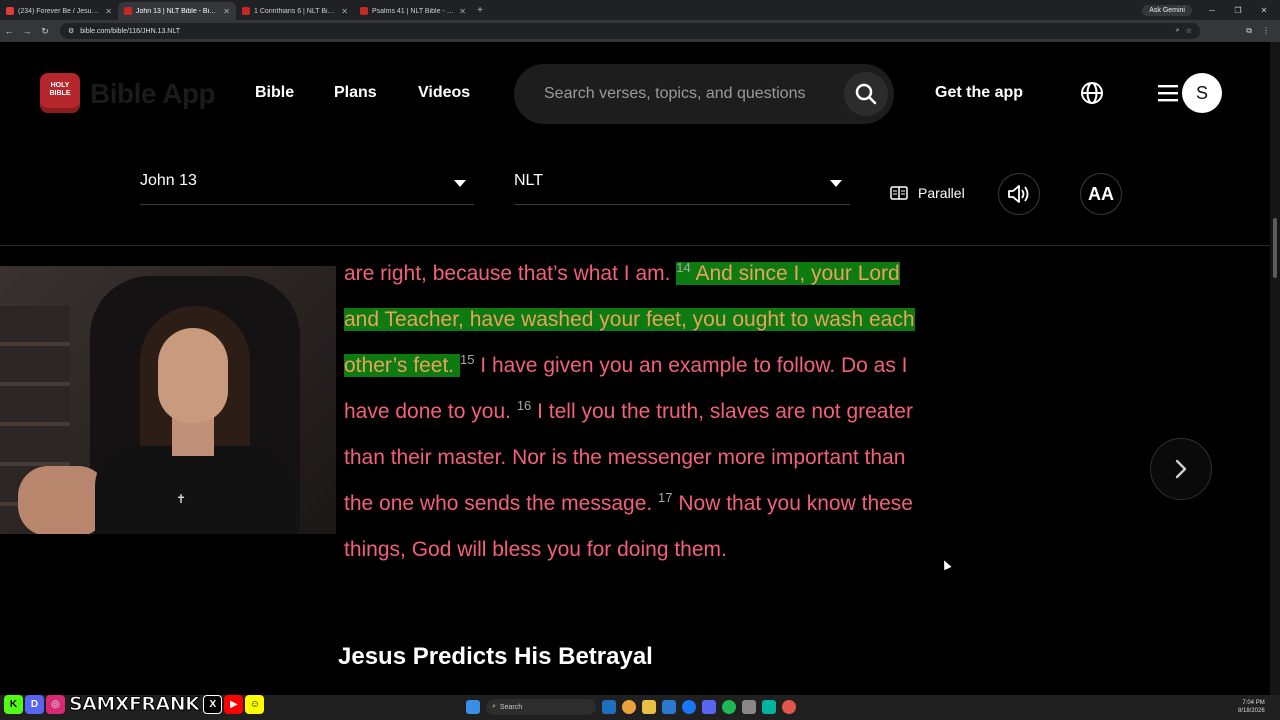  Describe the element at coordinates (1202, 93) in the screenshot. I see `avatar: S` at that location.